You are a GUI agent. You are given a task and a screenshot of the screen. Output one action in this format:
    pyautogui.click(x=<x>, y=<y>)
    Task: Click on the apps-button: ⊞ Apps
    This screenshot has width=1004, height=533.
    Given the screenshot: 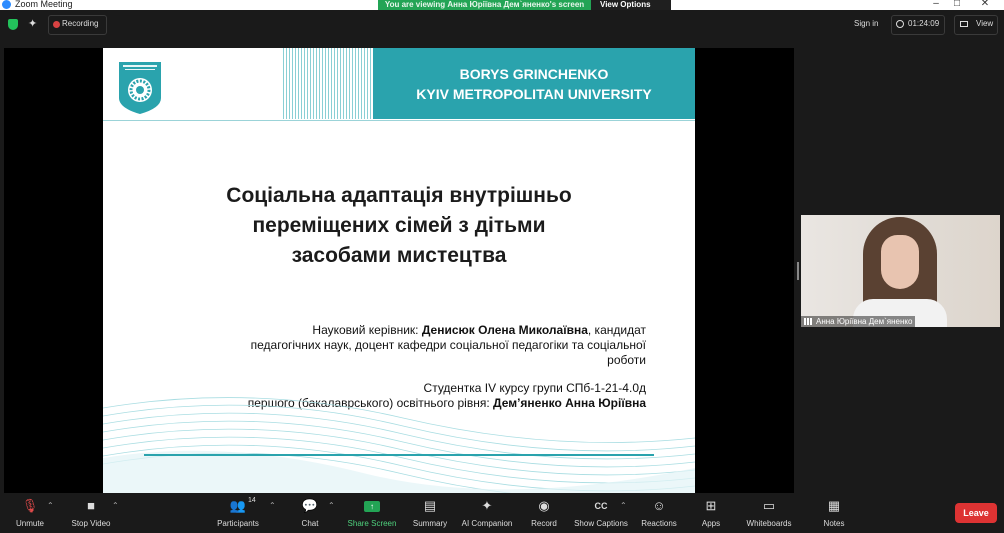 What is the action you would take?
    pyautogui.click(x=711, y=514)
    